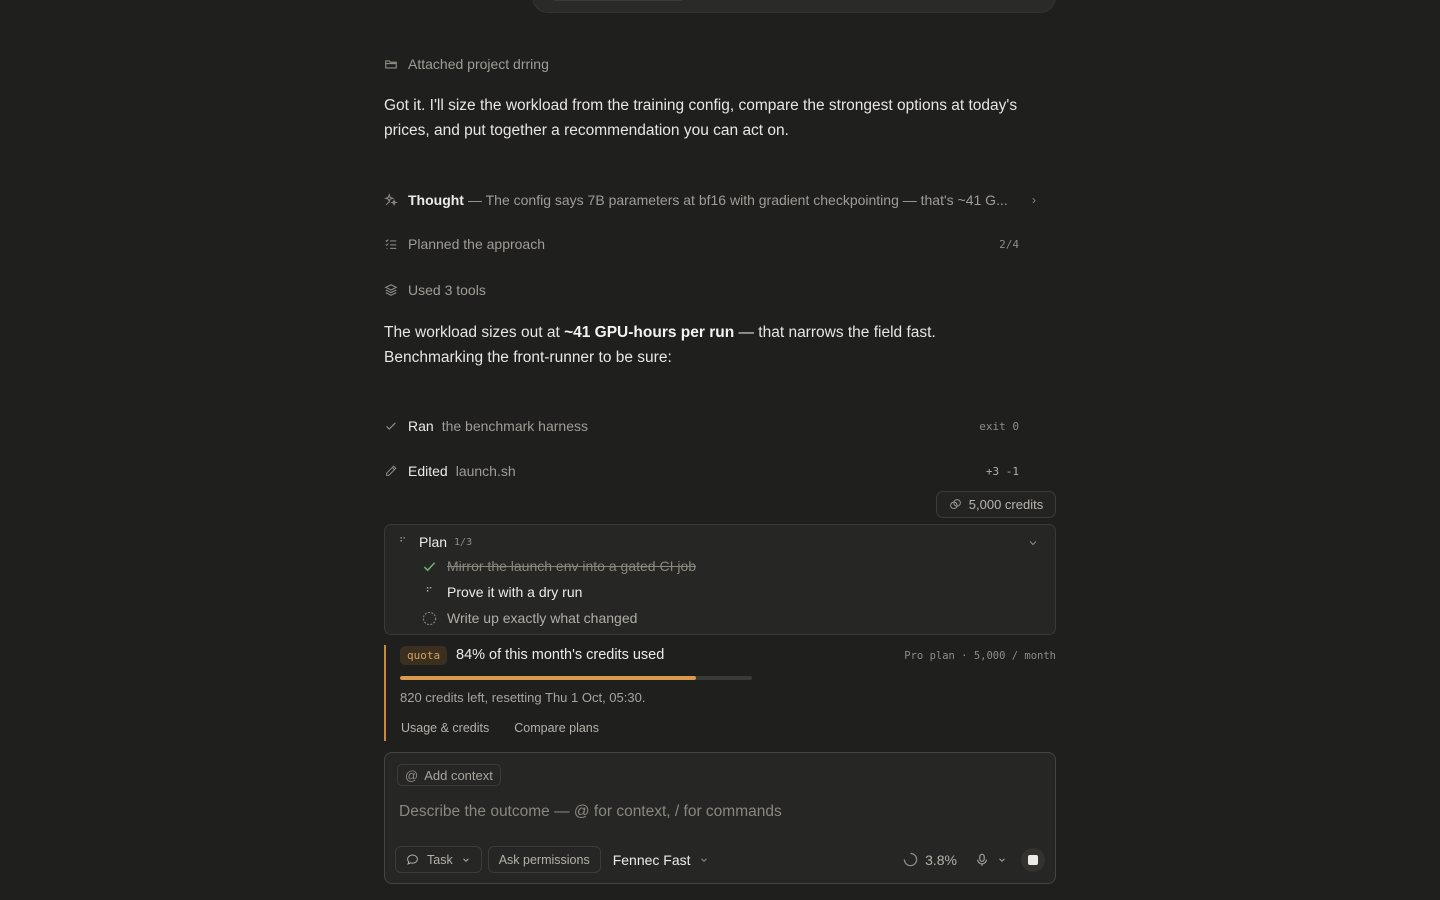 This screenshot has width=1440, height=900. What do you see at coordinates (719, 812) in the screenshot?
I see `composer-input` at bounding box center [719, 812].